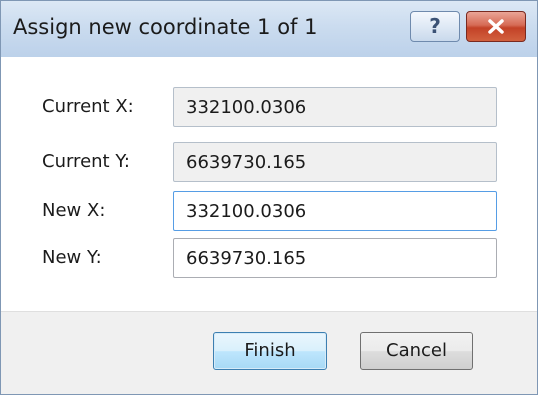  I want to click on current-x-label: Current X:, so click(88, 106).